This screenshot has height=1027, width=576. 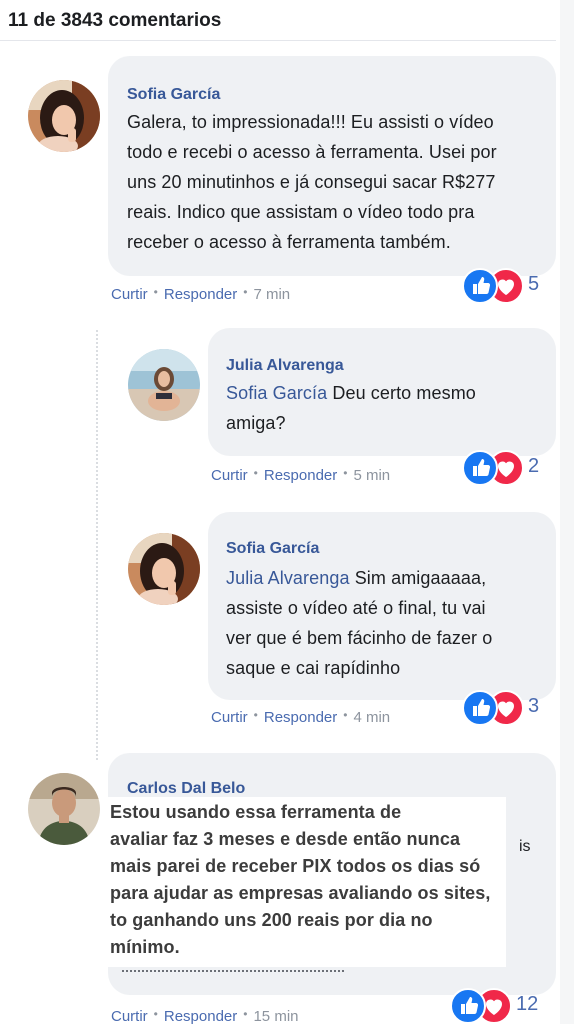 I want to click on comment-time: 7 min, so click(x=271, y=294).